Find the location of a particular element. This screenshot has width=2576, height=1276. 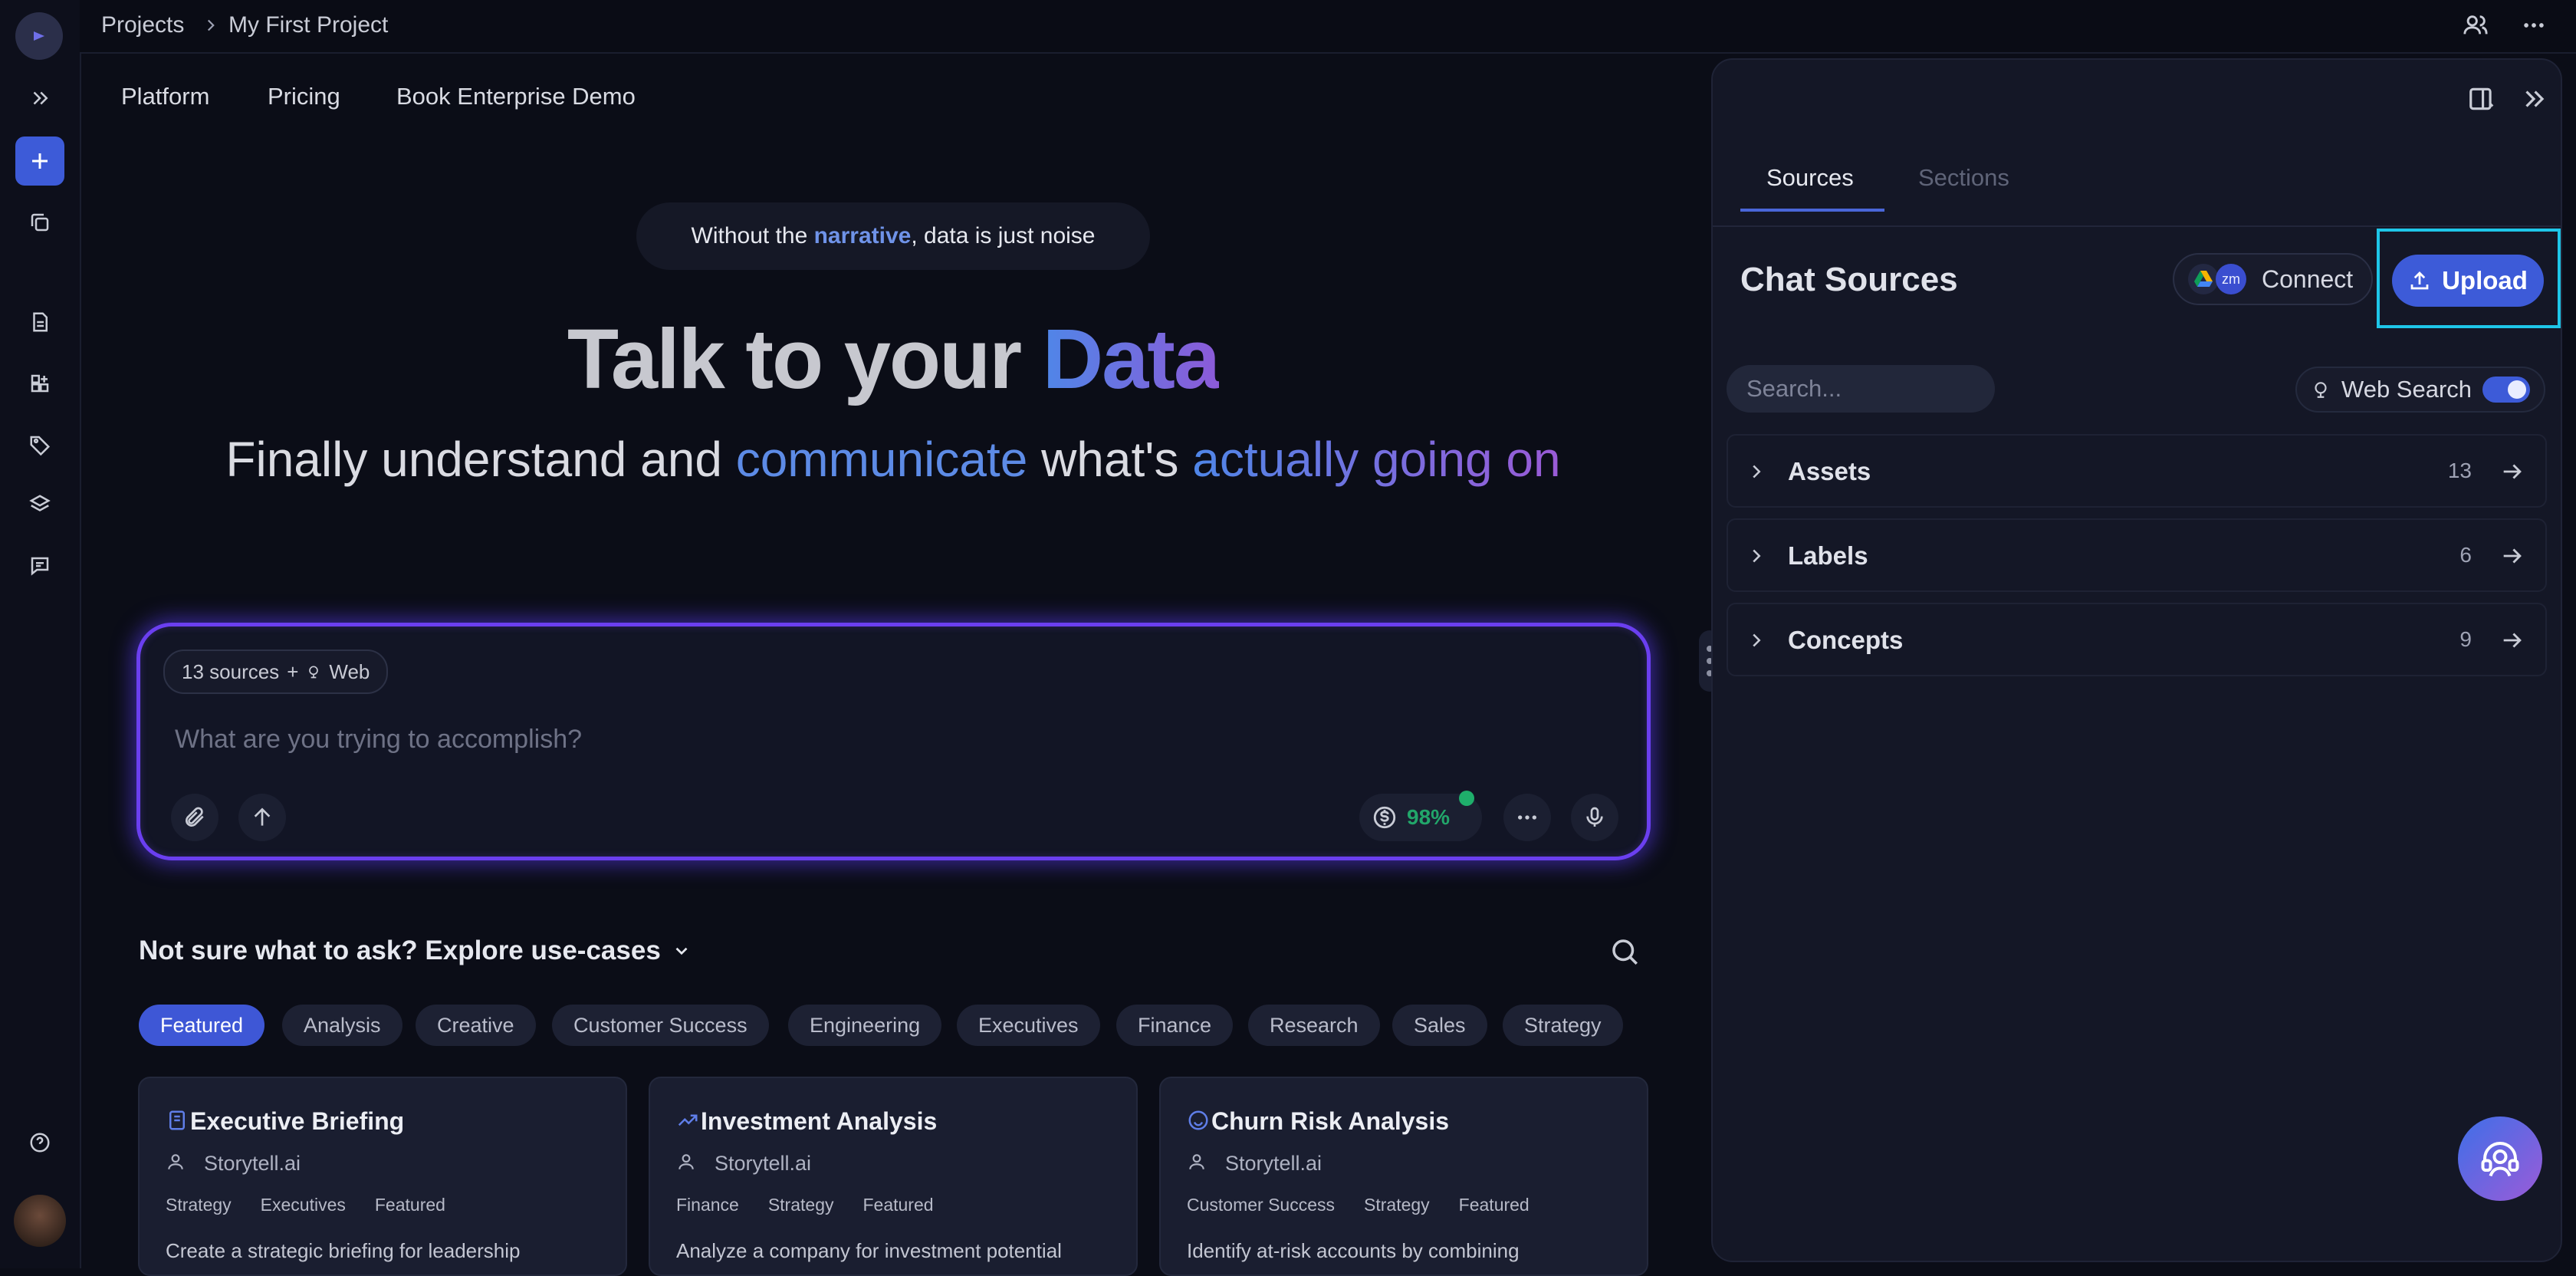

tag-analysis: Analysis is located at coordinates (342, 1025).